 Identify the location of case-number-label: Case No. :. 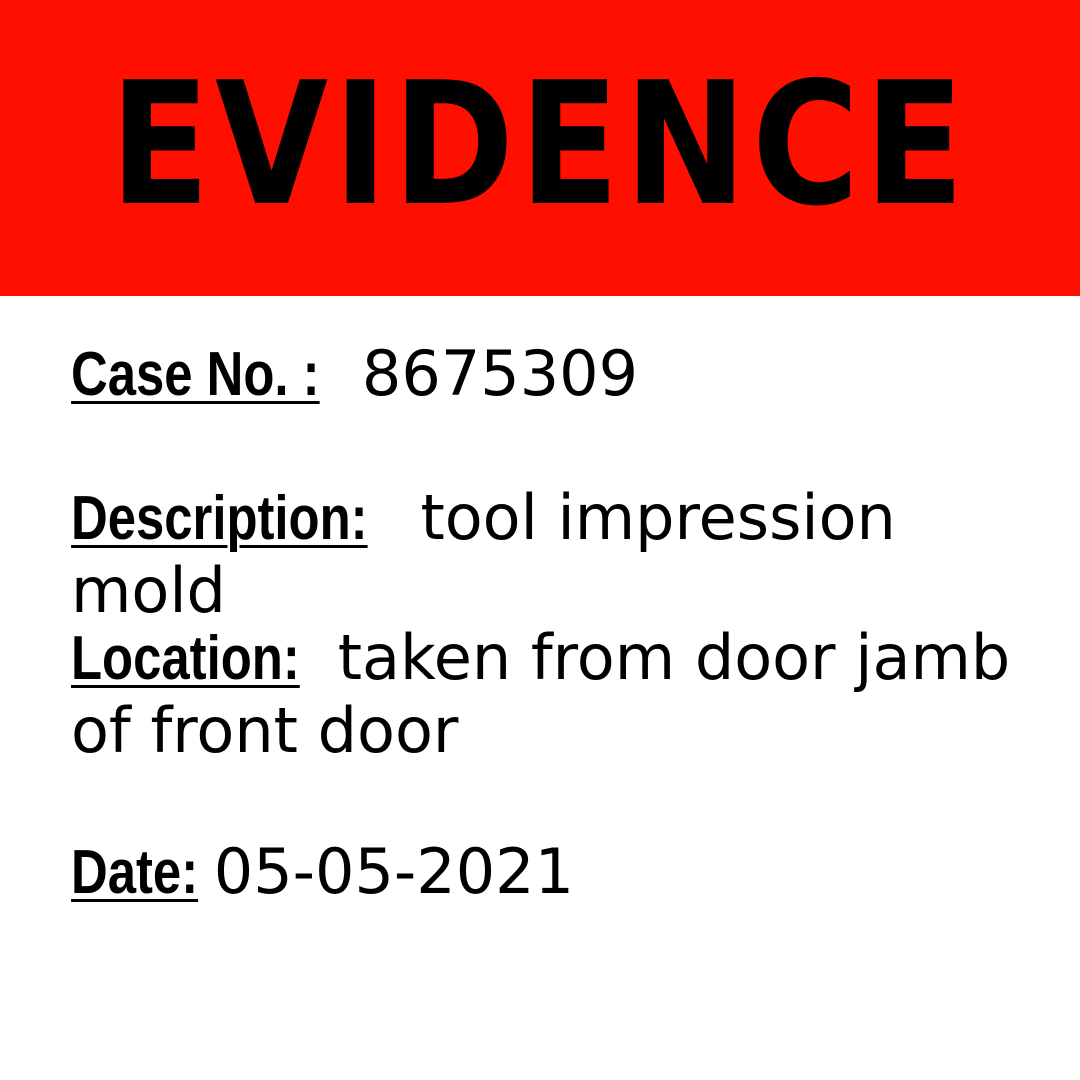
(195, 374).